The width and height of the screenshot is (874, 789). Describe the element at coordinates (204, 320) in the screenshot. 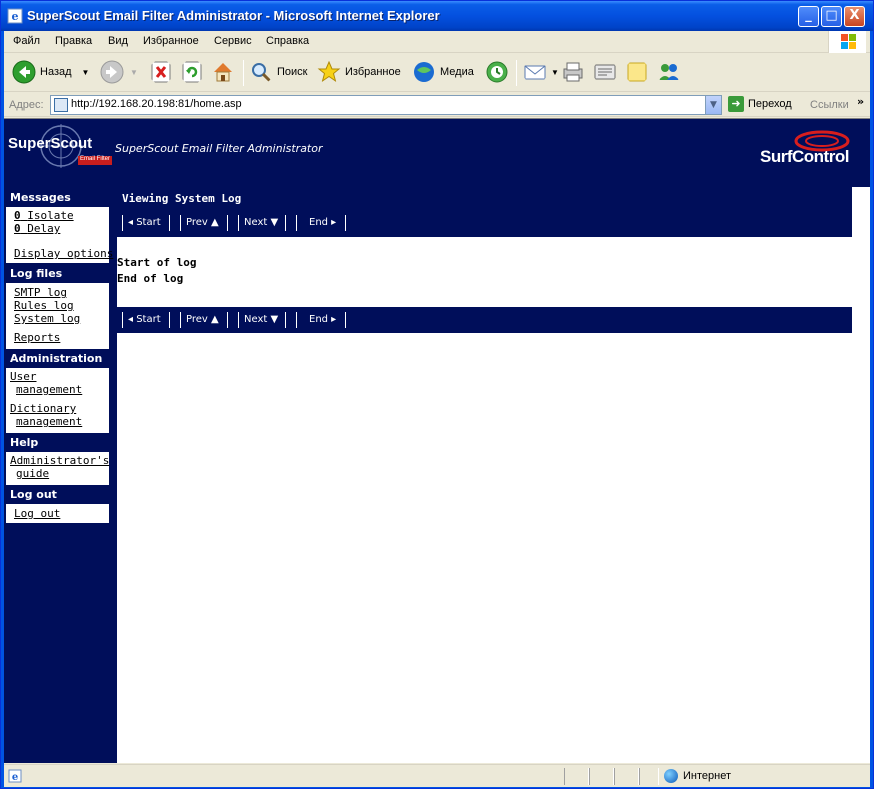

I see `nav-prev-button-bottom: Prev ▲` at that location.